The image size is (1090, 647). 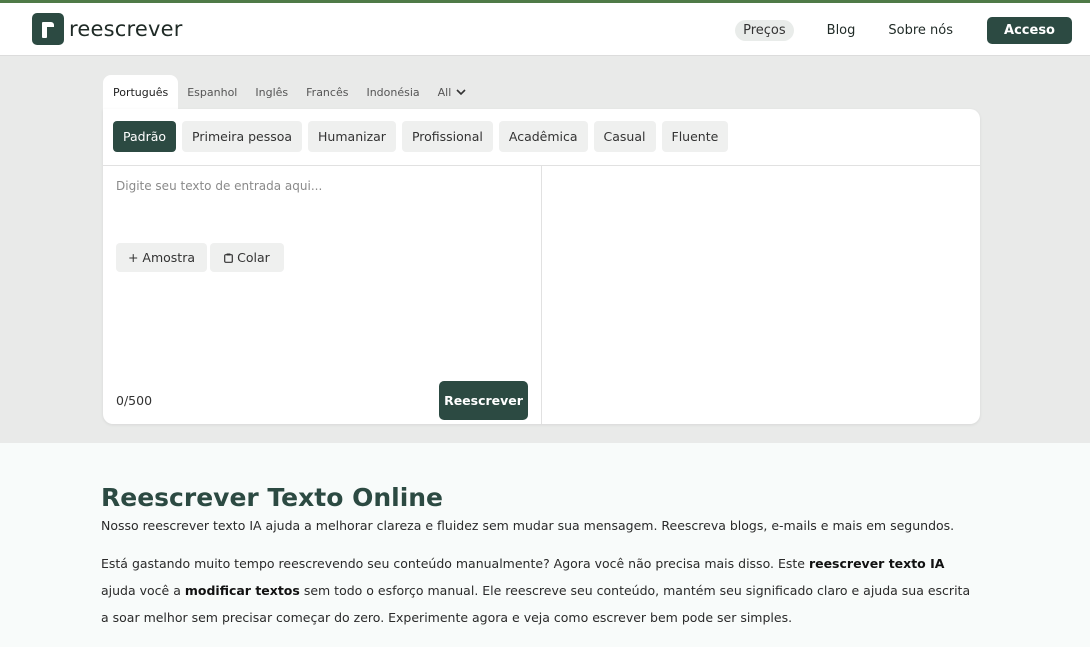 What do you see at coordinates (1029, 30) in the screenshot?
I see `login-button: Acceso` at bounding box center [1029, 30].